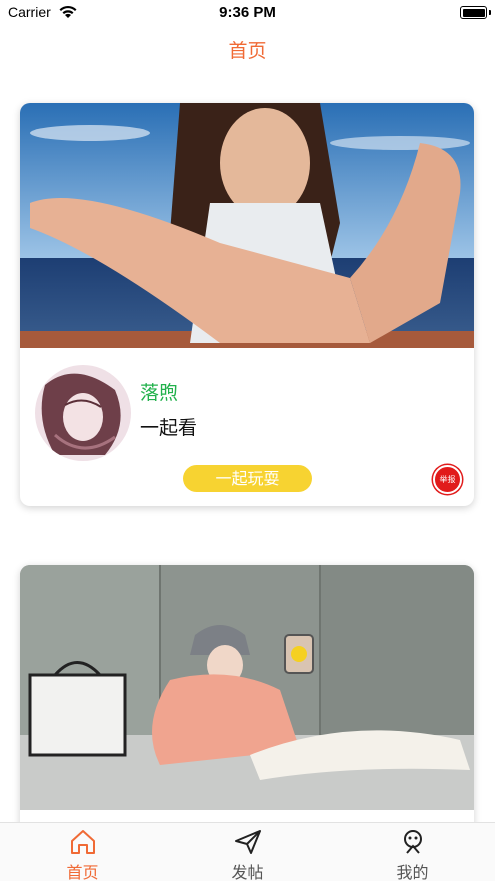  Describe the element at coordinates (247, 872) in the screenshot. I see `tab-post-label: 发帖` at that location.